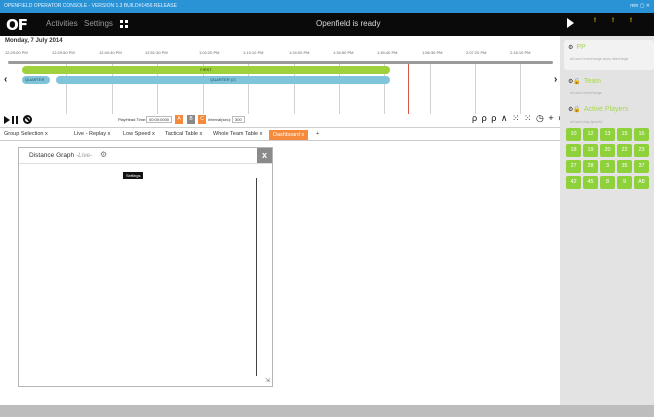  What do you see at coordinates (573, 166) in the screenshot?
I see `player-chip: 27` at bounding box center [573, 166].